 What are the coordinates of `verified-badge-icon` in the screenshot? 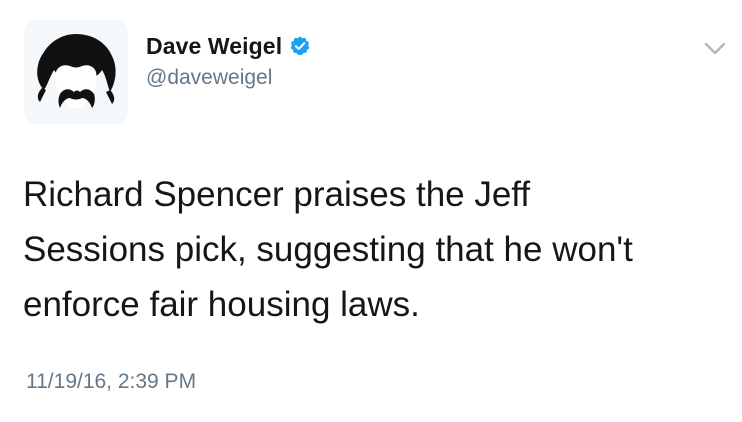 It's located at (300, 46).